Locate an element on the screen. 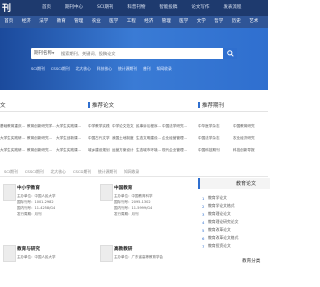 This screenshot has height=287, width=320. ranked-item: 6 教育改革论文格式 is located at coordinates (220, 238).